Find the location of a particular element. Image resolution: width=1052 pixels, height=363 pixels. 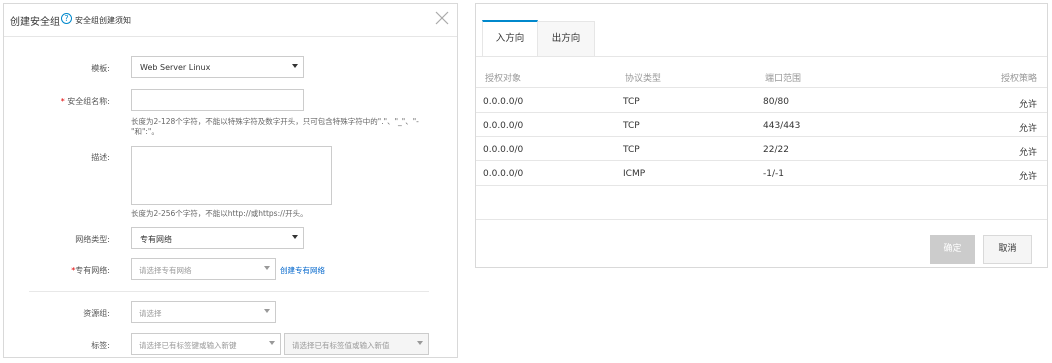

description-textarea is located at coordinates (231, 175).